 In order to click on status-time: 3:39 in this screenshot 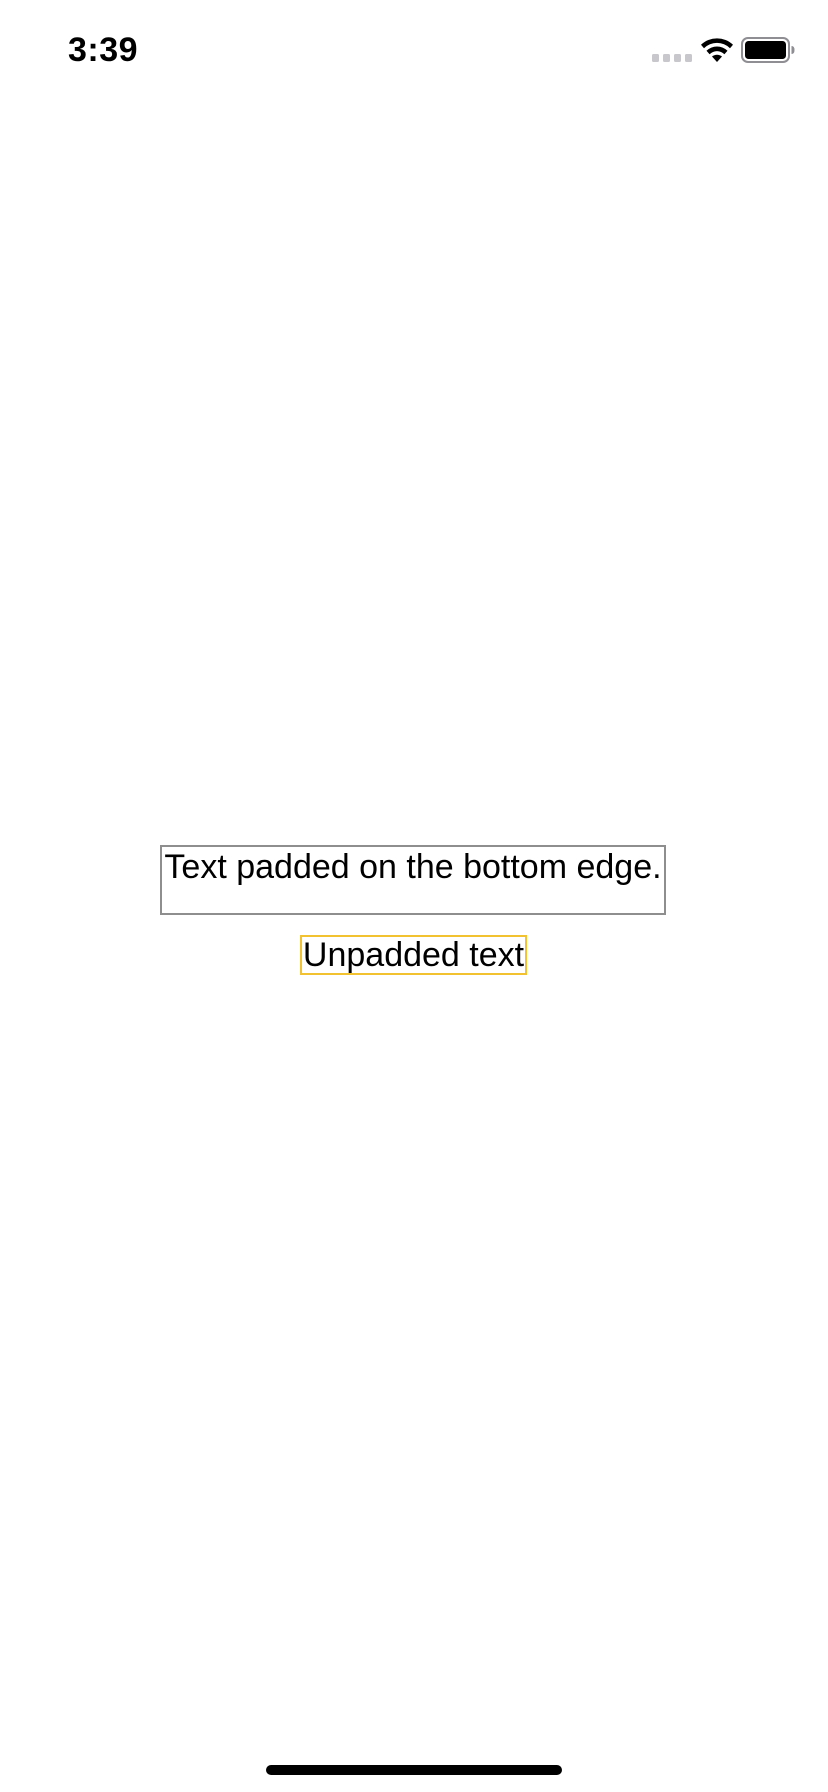, I will do `click(103, 50)`.